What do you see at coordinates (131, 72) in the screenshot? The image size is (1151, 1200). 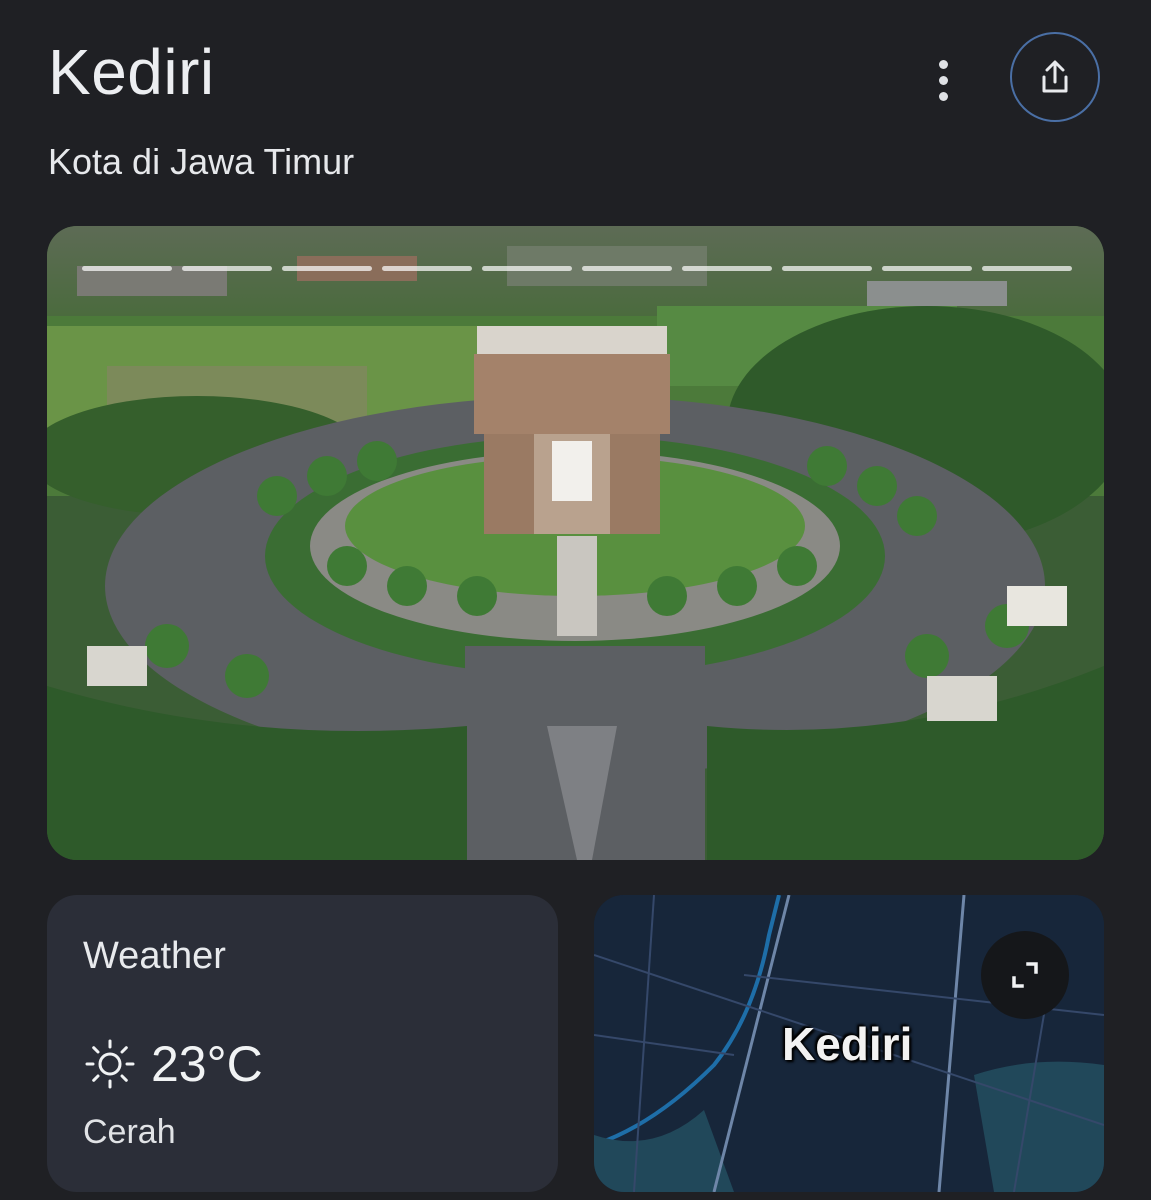 I see `page-title: Kediri` at bounding box center [131, 72].